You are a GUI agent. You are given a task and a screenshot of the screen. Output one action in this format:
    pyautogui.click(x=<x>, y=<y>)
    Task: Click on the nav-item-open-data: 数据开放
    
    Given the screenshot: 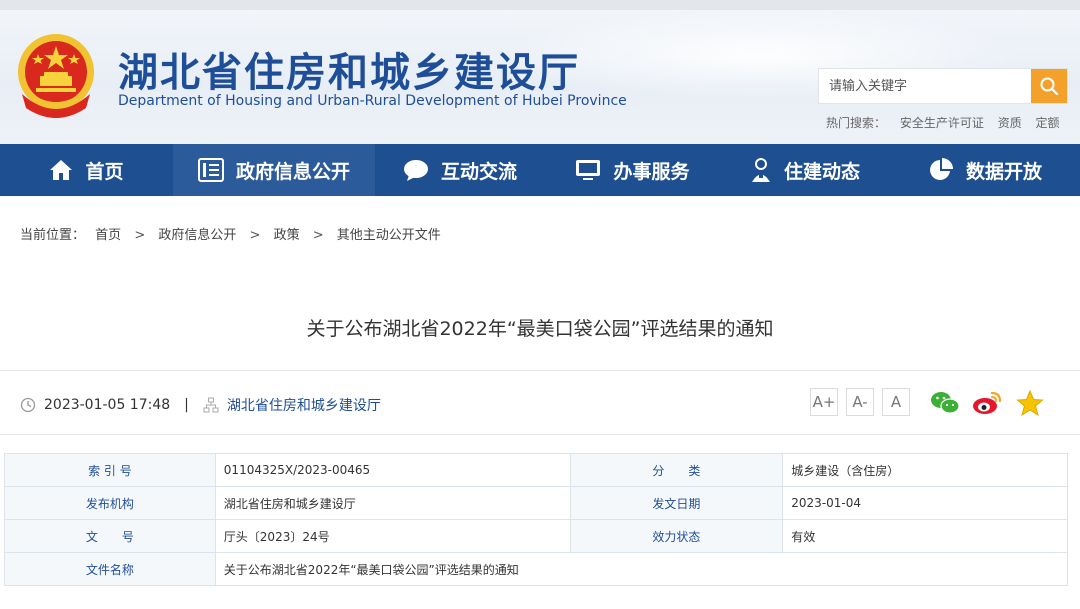 What is the action you would take?
    pyautogui.click(x=985, y=170)
    